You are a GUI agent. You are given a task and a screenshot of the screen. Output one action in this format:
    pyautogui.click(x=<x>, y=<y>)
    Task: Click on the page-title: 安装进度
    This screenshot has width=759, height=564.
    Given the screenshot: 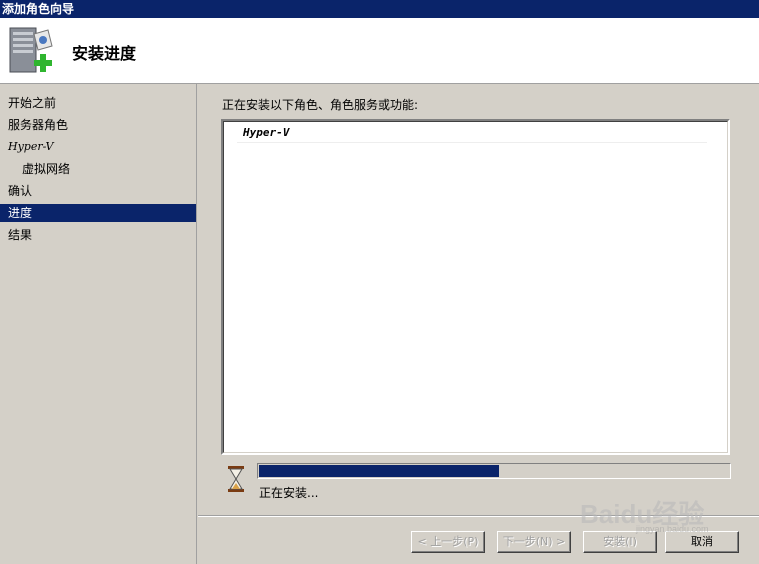 What is the action you would take?
    pyautogui.click(x=104, y=53)
    